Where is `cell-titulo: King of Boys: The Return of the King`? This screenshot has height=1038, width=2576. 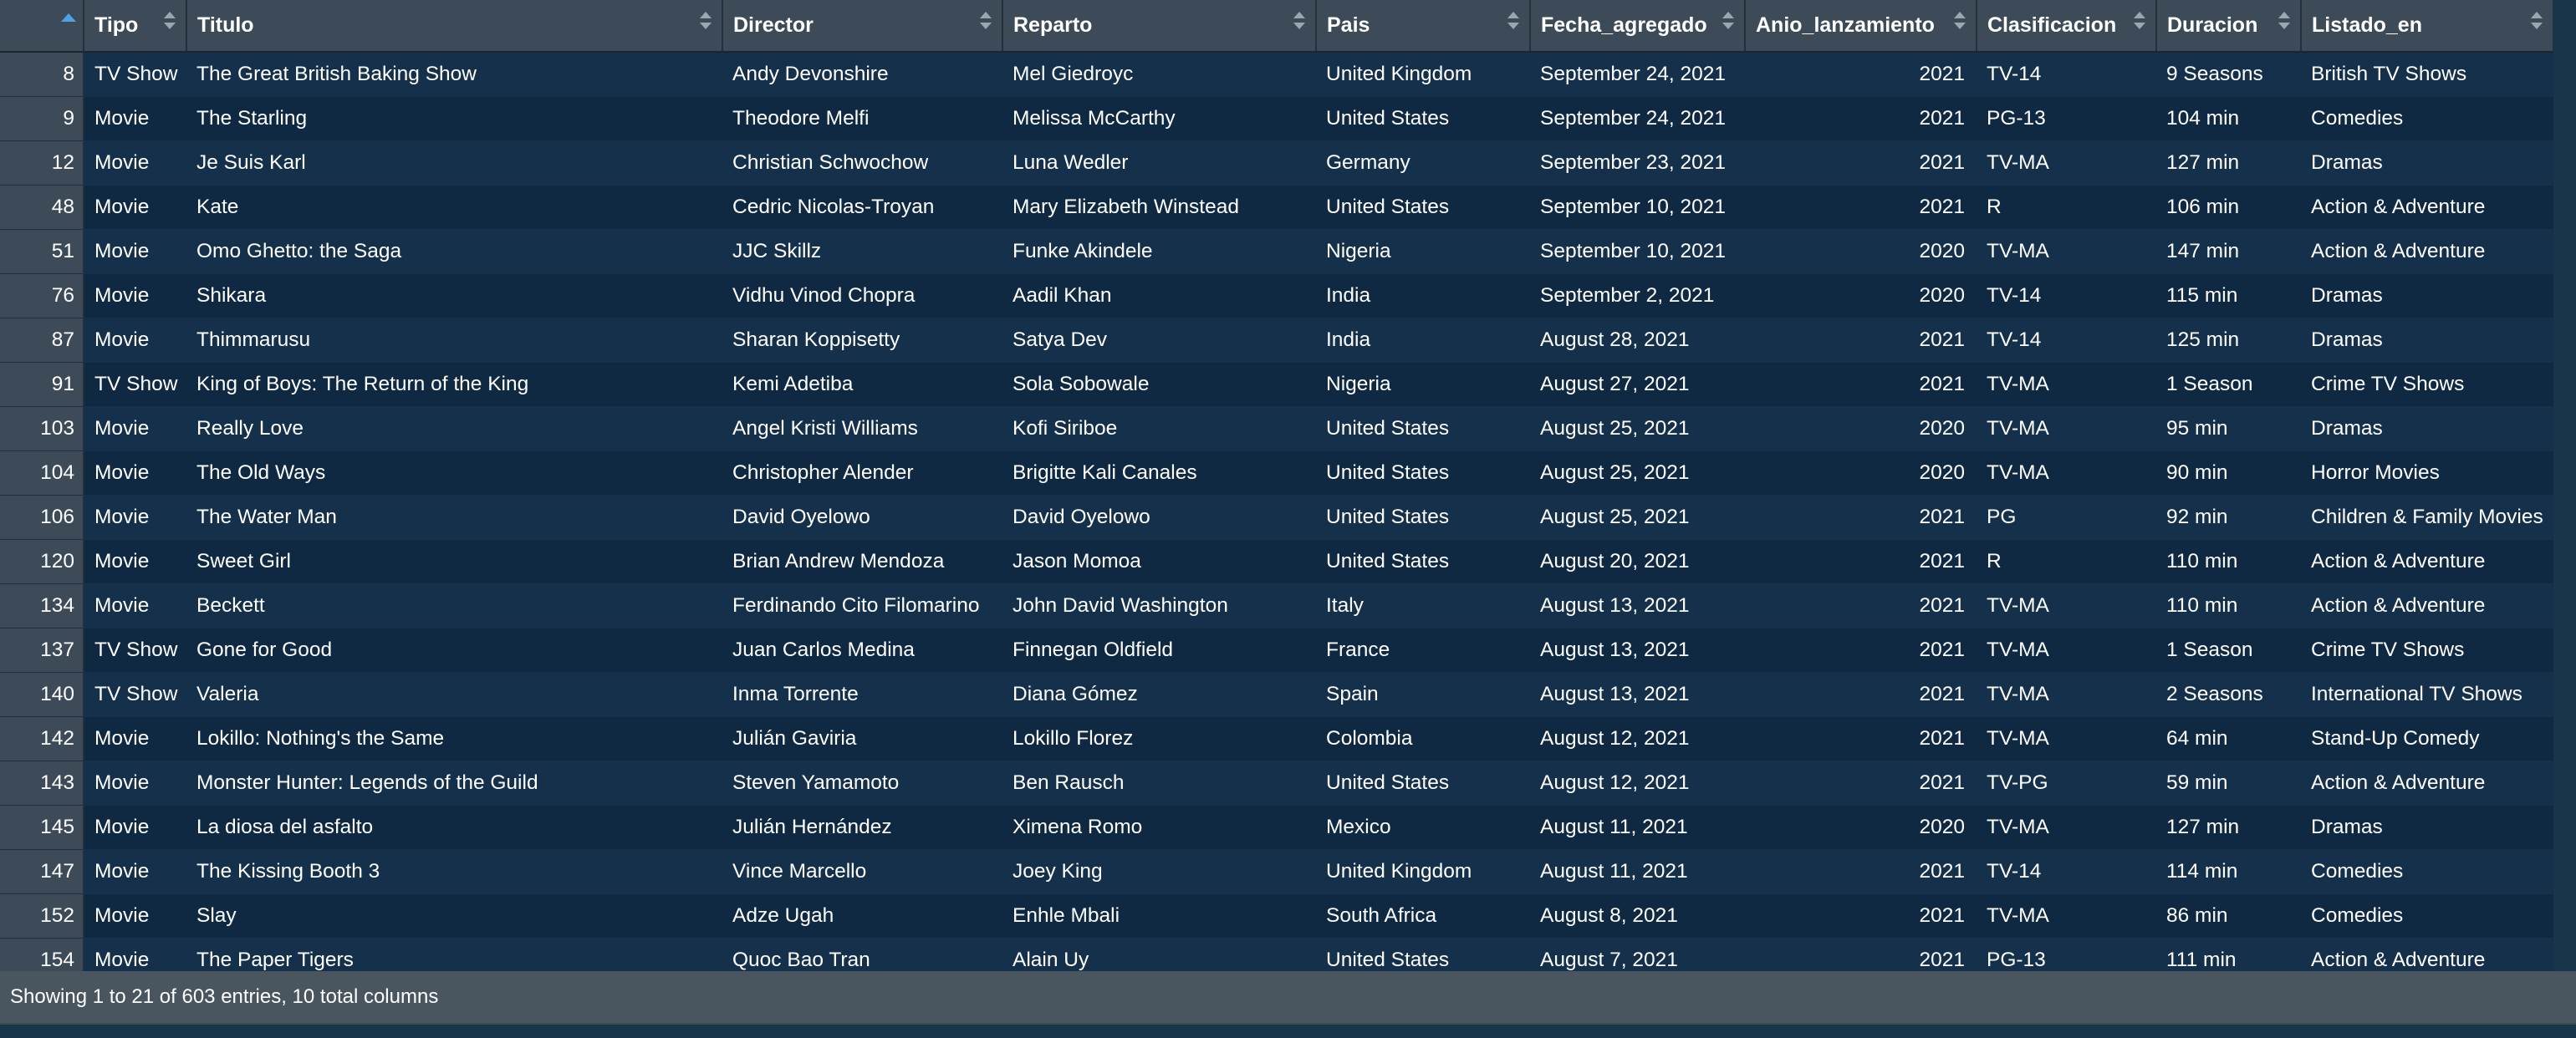 cell-titulo: King of Boys: The Return of the King is located at coordinates (454, 385).